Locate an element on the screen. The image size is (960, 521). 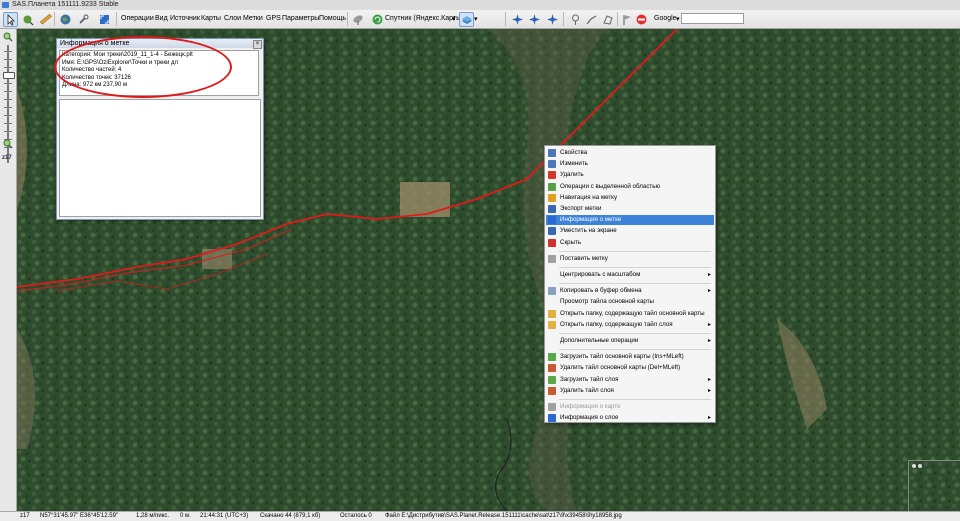
menu-marks: Метки is located at coordinates (253, 18).